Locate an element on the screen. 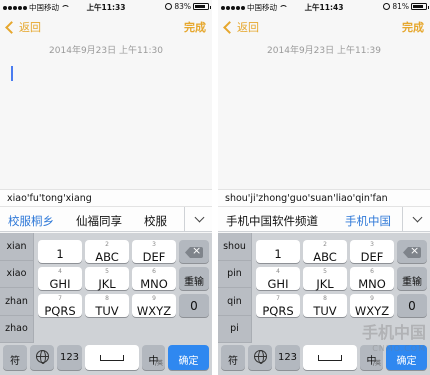 This screenshot has width=430, height=375. pinyin-choice: zhao is located at coordinates (16, 329).